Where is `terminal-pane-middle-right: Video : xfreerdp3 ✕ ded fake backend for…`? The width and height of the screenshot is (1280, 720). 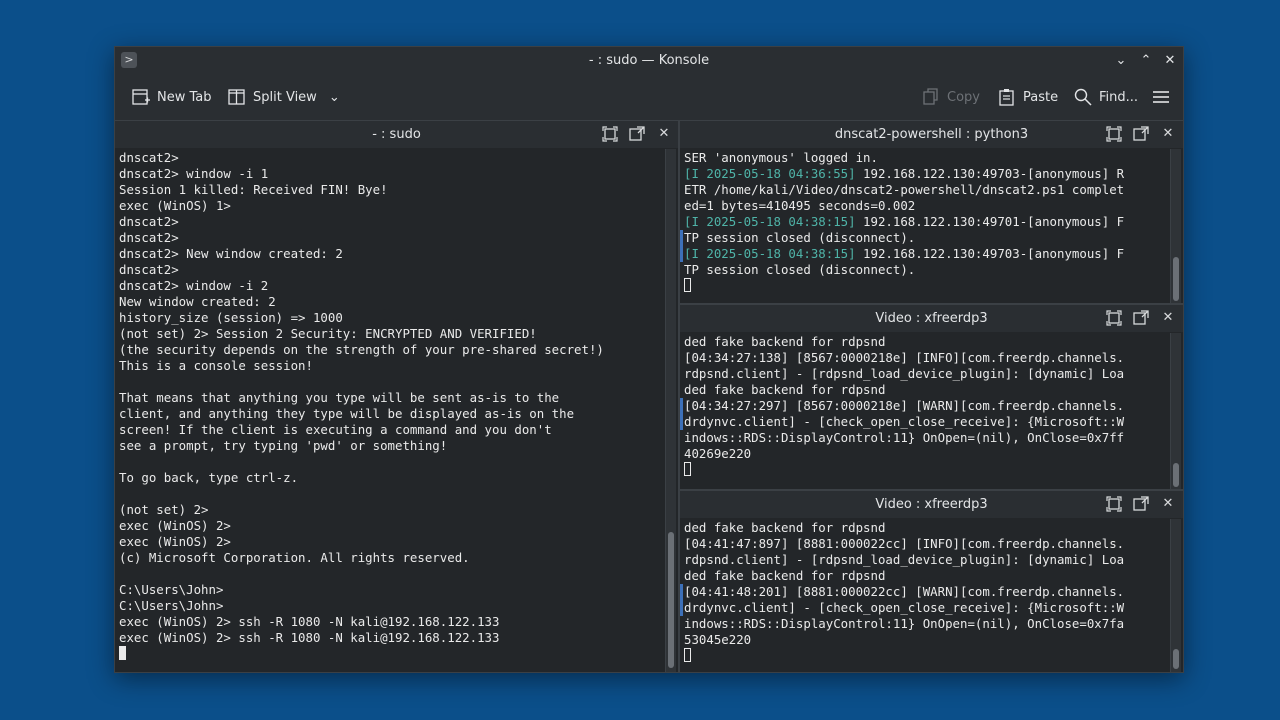 terminal-pane-middle-right: Video : xfreerdp3 ✕ ded fake backend for… is located at coordinates (931, 397).